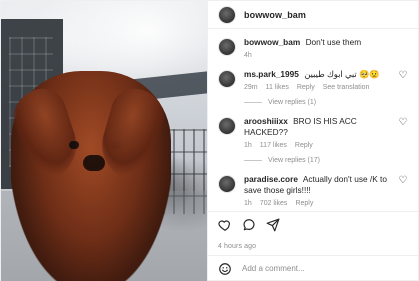 The image size is (419, 281). What do you see at coordinates (251, 87) in the screenshot?
I see `comment-time: 29m` at bounding box center [251, 87].